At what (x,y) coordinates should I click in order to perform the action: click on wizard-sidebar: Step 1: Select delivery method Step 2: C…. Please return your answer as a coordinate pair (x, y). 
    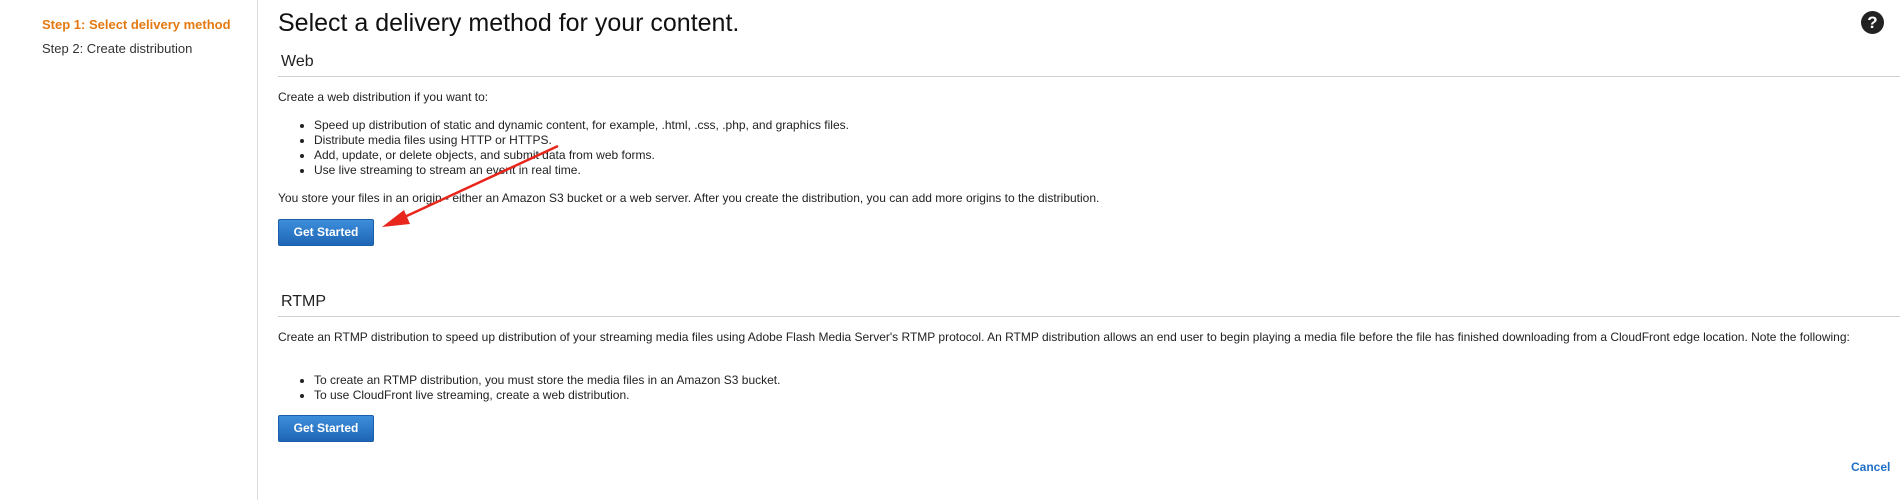
    Looking at the image, I should click on (129, 250).